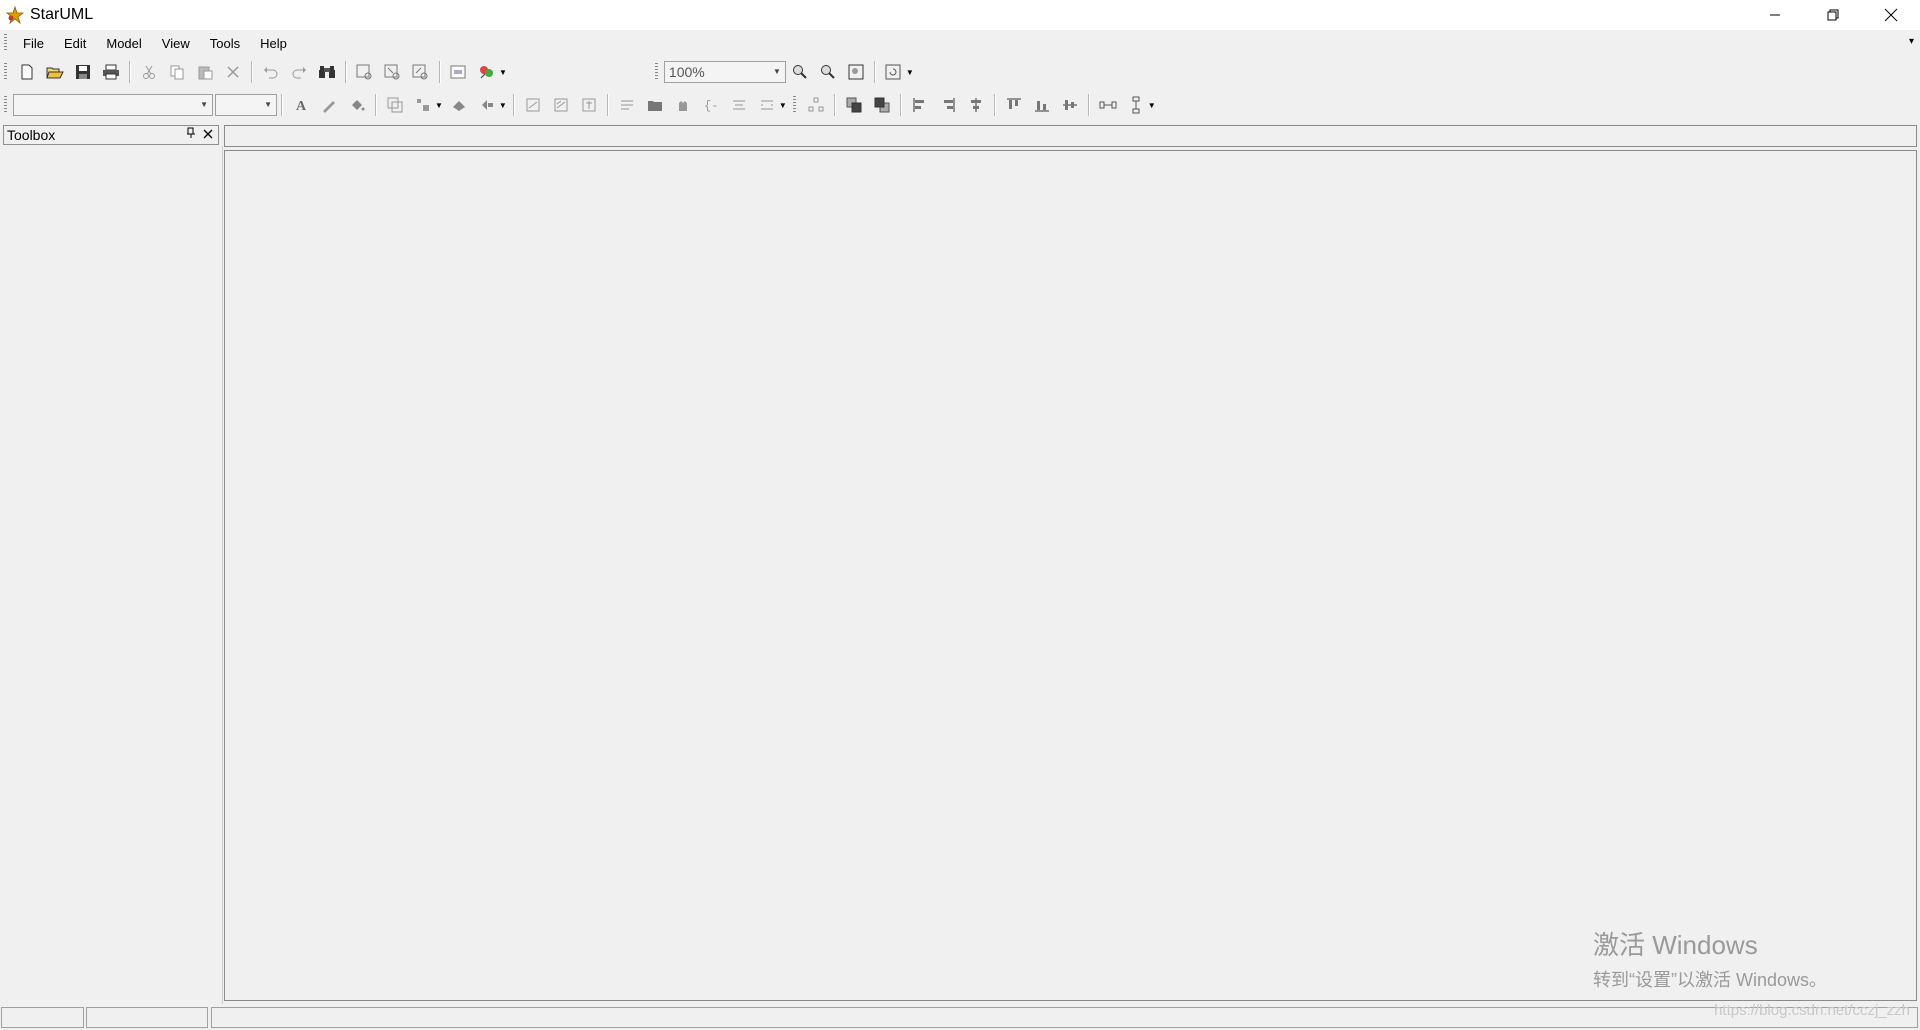 This screenshot has width=1920, height=1030. I want to click on bring-to-front-icon, so click(854, 105).